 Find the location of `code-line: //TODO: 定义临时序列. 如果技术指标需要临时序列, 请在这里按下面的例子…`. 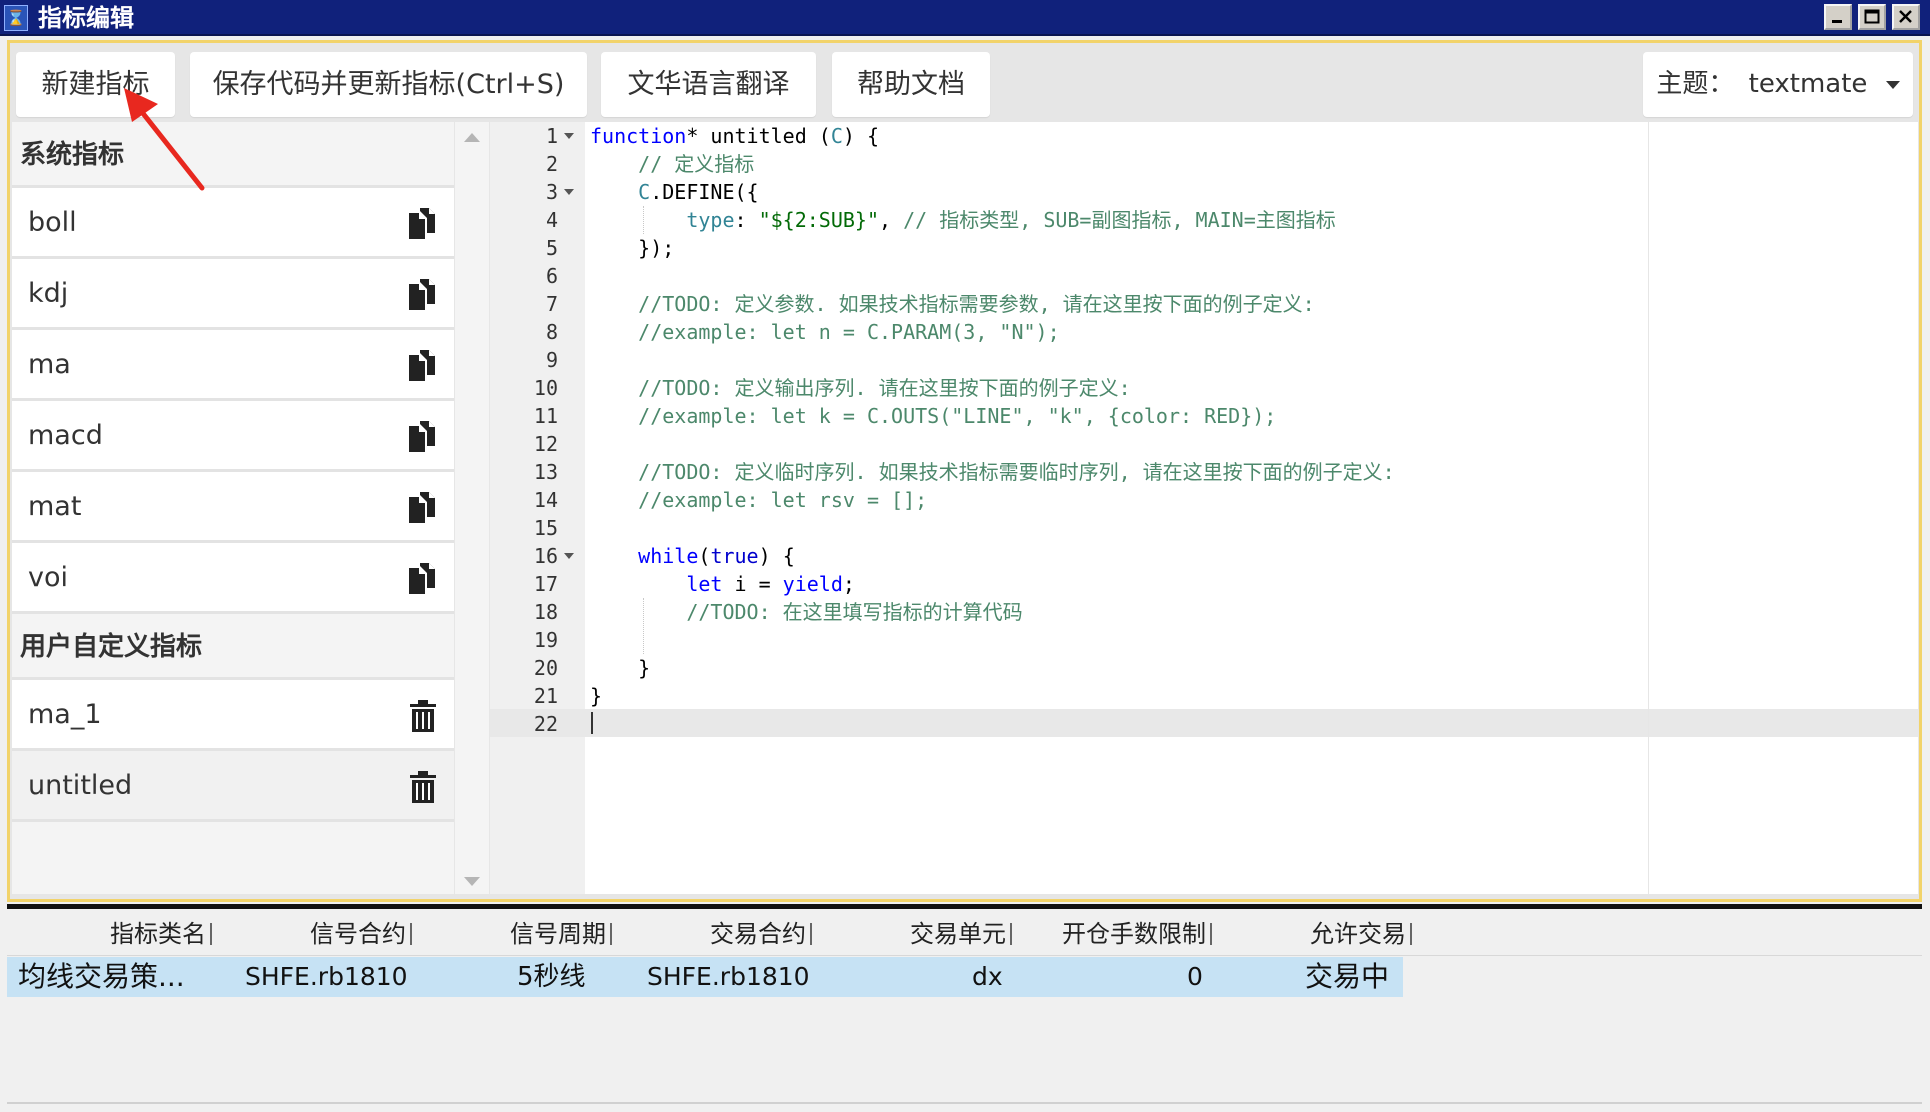

code-line: //TODO: 定义临时序列. 如果技术指标需要临时序列, 请在这里按下面的例子… is located at coordinates (1016, 472).